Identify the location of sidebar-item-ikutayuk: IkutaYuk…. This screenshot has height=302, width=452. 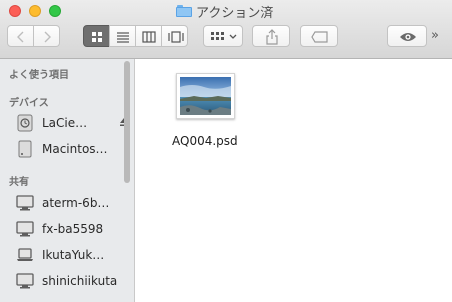
(68, 255).